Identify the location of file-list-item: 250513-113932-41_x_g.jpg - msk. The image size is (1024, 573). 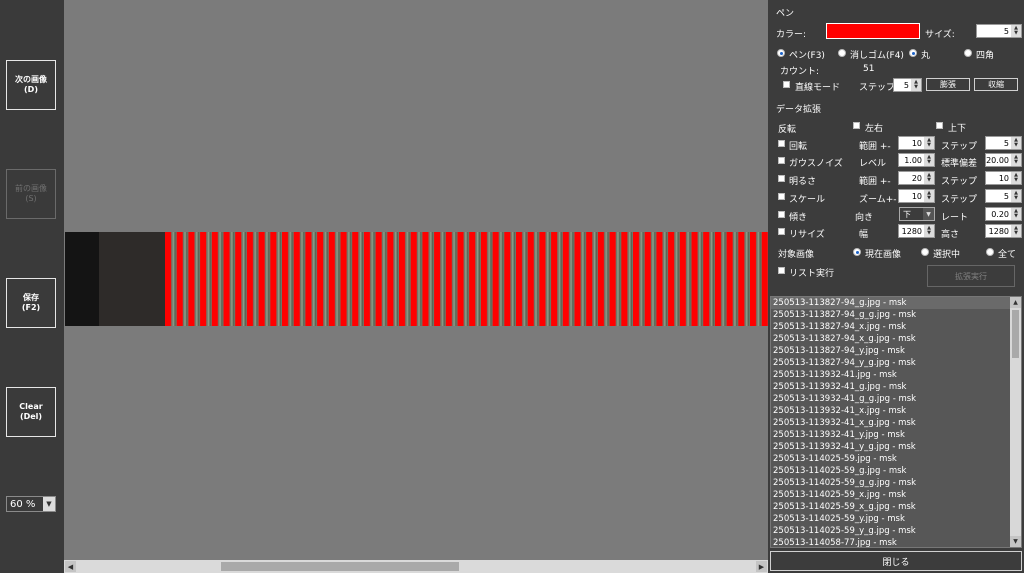
(896, 423).